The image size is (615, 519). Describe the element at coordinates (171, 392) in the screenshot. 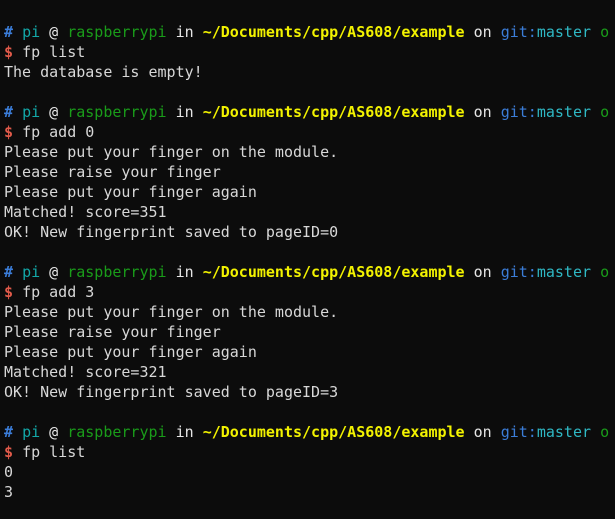

I see `output-text: OK! New fingerprint saved to pageID=3` at that location.